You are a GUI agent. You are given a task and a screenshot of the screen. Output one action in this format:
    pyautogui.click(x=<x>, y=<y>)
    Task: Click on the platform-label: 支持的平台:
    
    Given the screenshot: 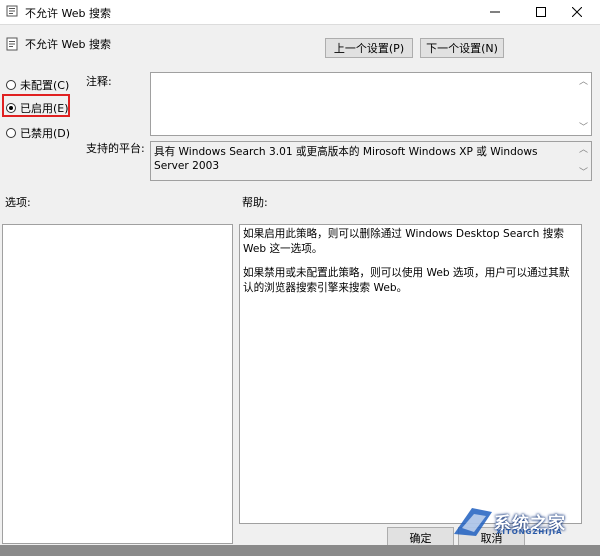 What is the action you would take?
    pyautogui.click(x=115, y=148)
    